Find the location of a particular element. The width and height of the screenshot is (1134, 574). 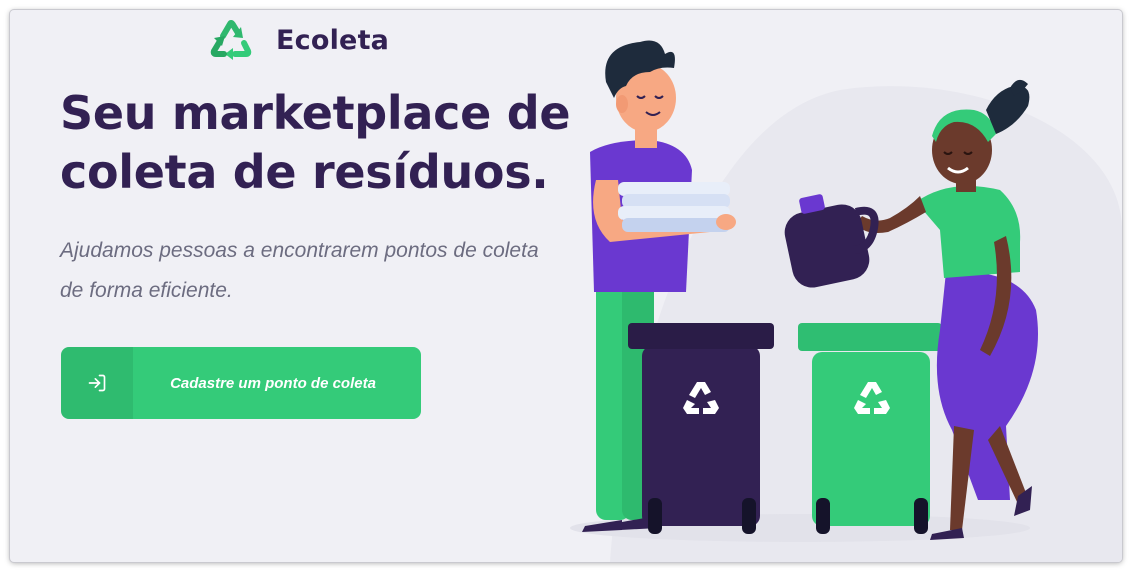

cta-icon-box is located at coordinates (97, 383).